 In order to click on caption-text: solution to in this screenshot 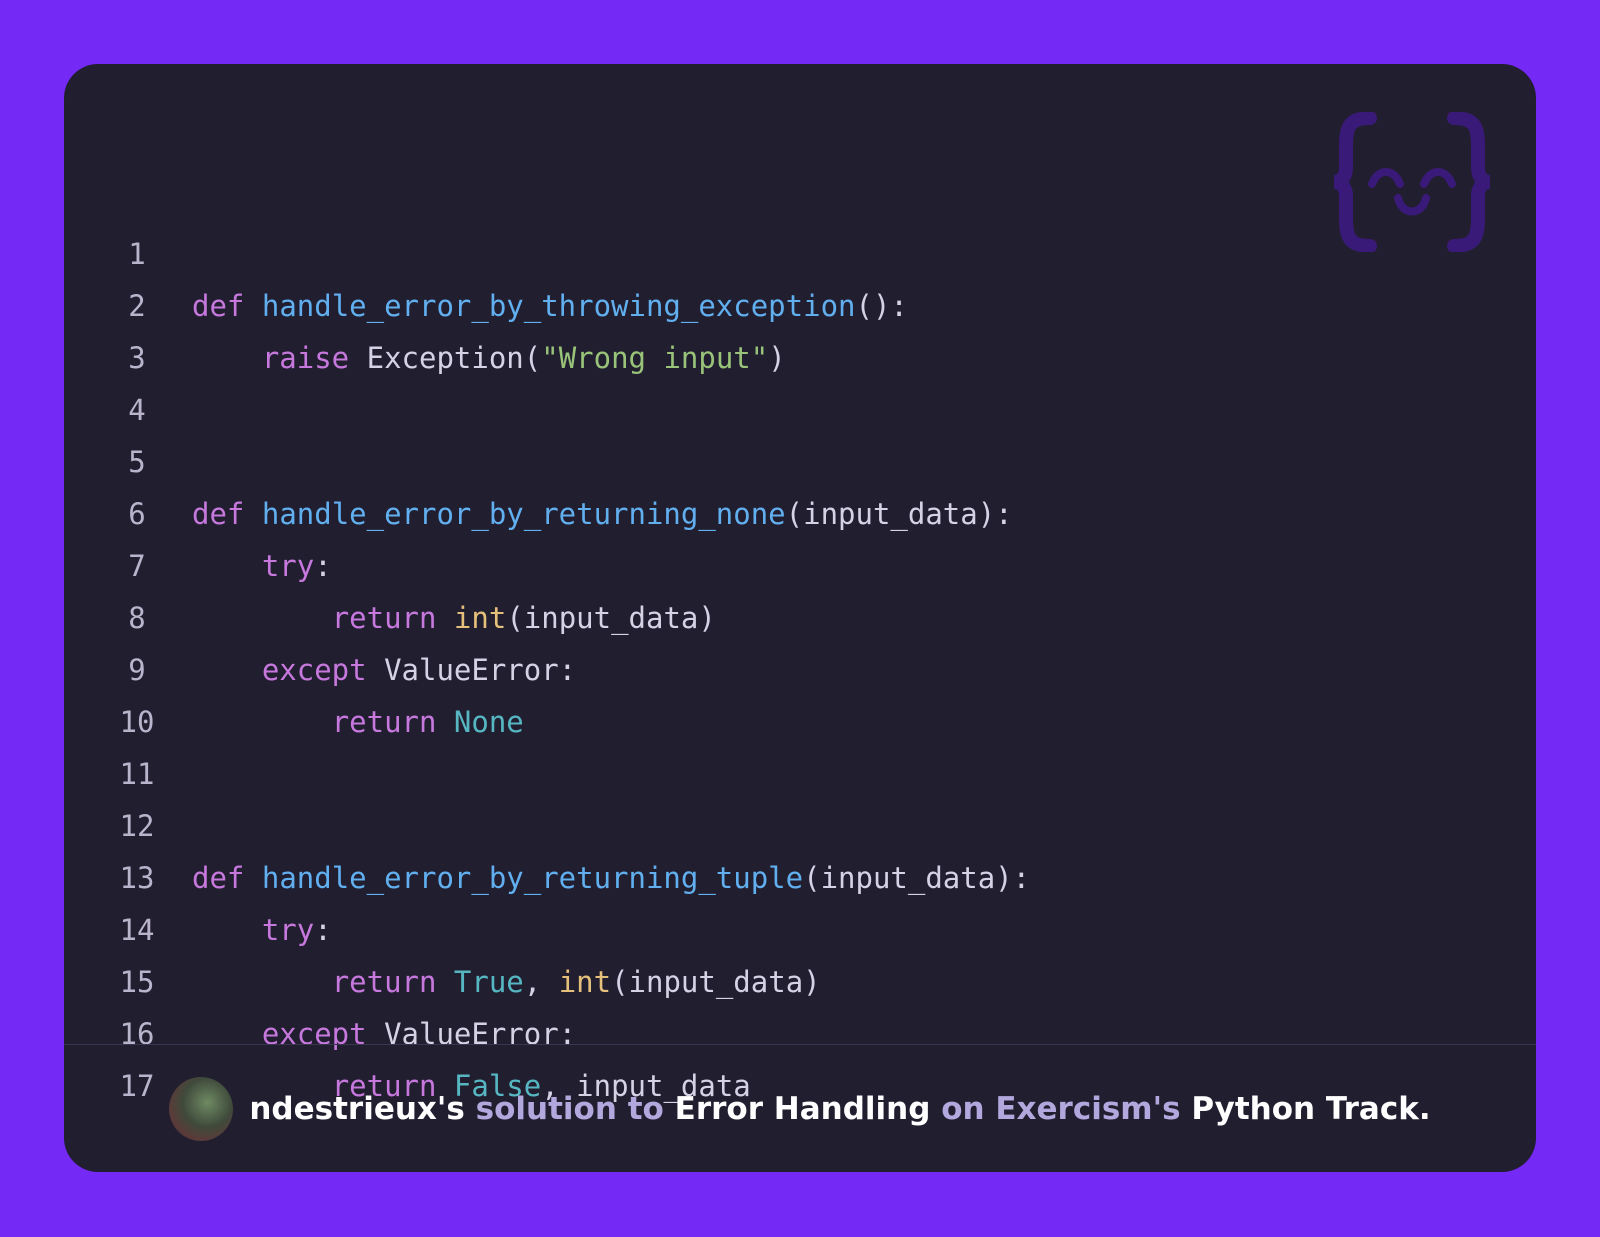, I will do `click(569, 1108)`.